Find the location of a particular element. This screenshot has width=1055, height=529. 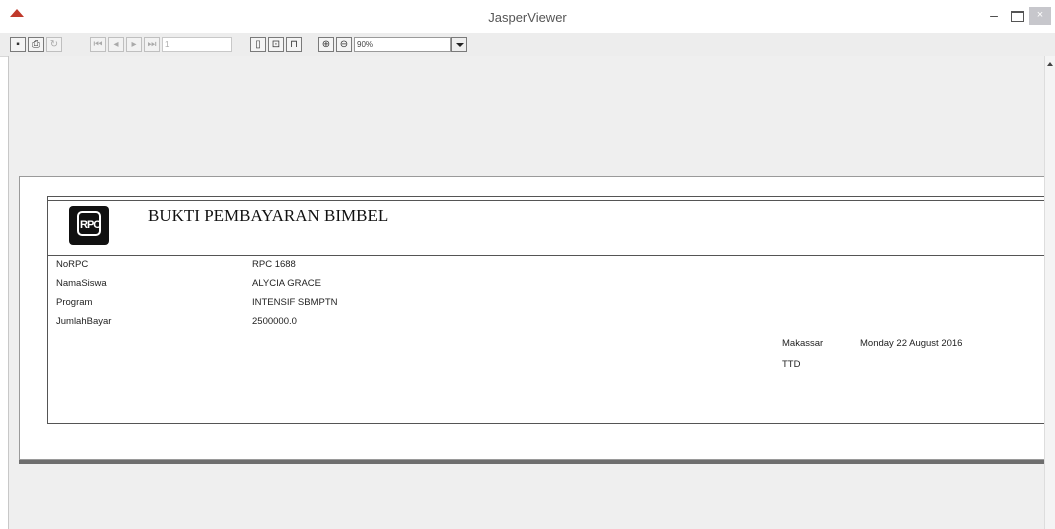

logo-text: RPC is located at coordinates (90, 225).